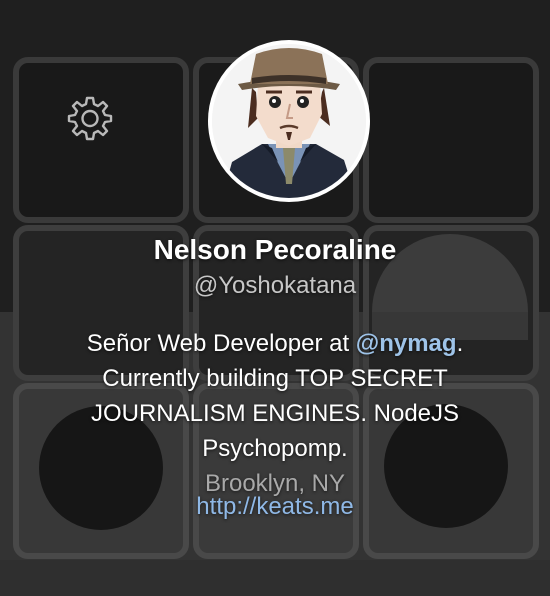 The width and height of the screenshot is (550, 596). Describe the element at coordinates (406, 343) in the screenshot. I see `bio-mention-link: @nymag` at that location.